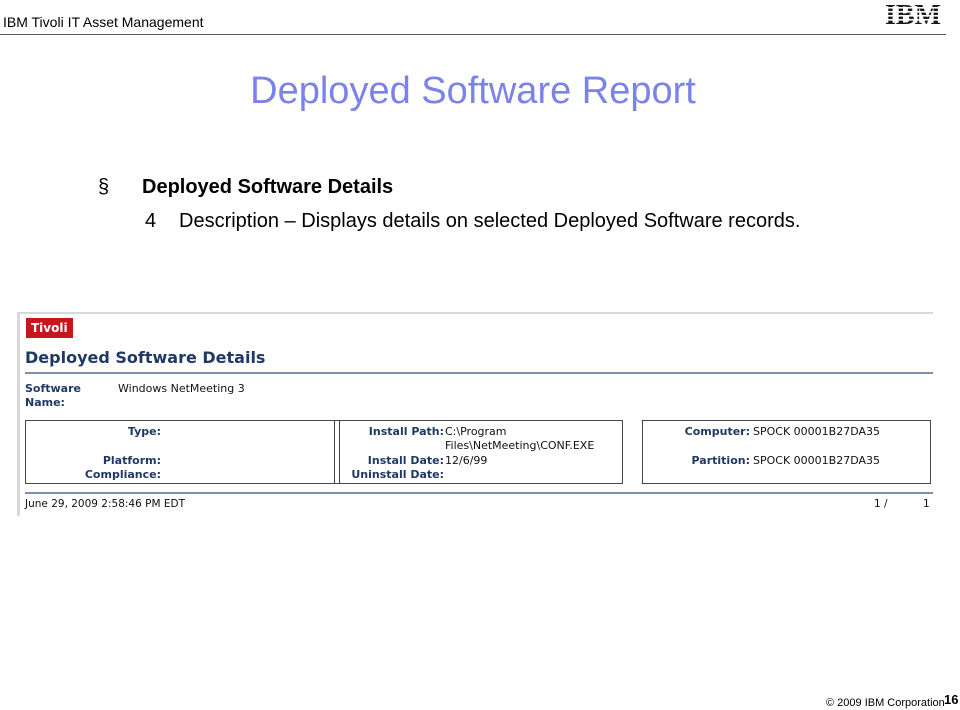  Describe the element at coordinates (49, 328) in the screenshot. I see `tivoli-logo: Tivoli` at that location.